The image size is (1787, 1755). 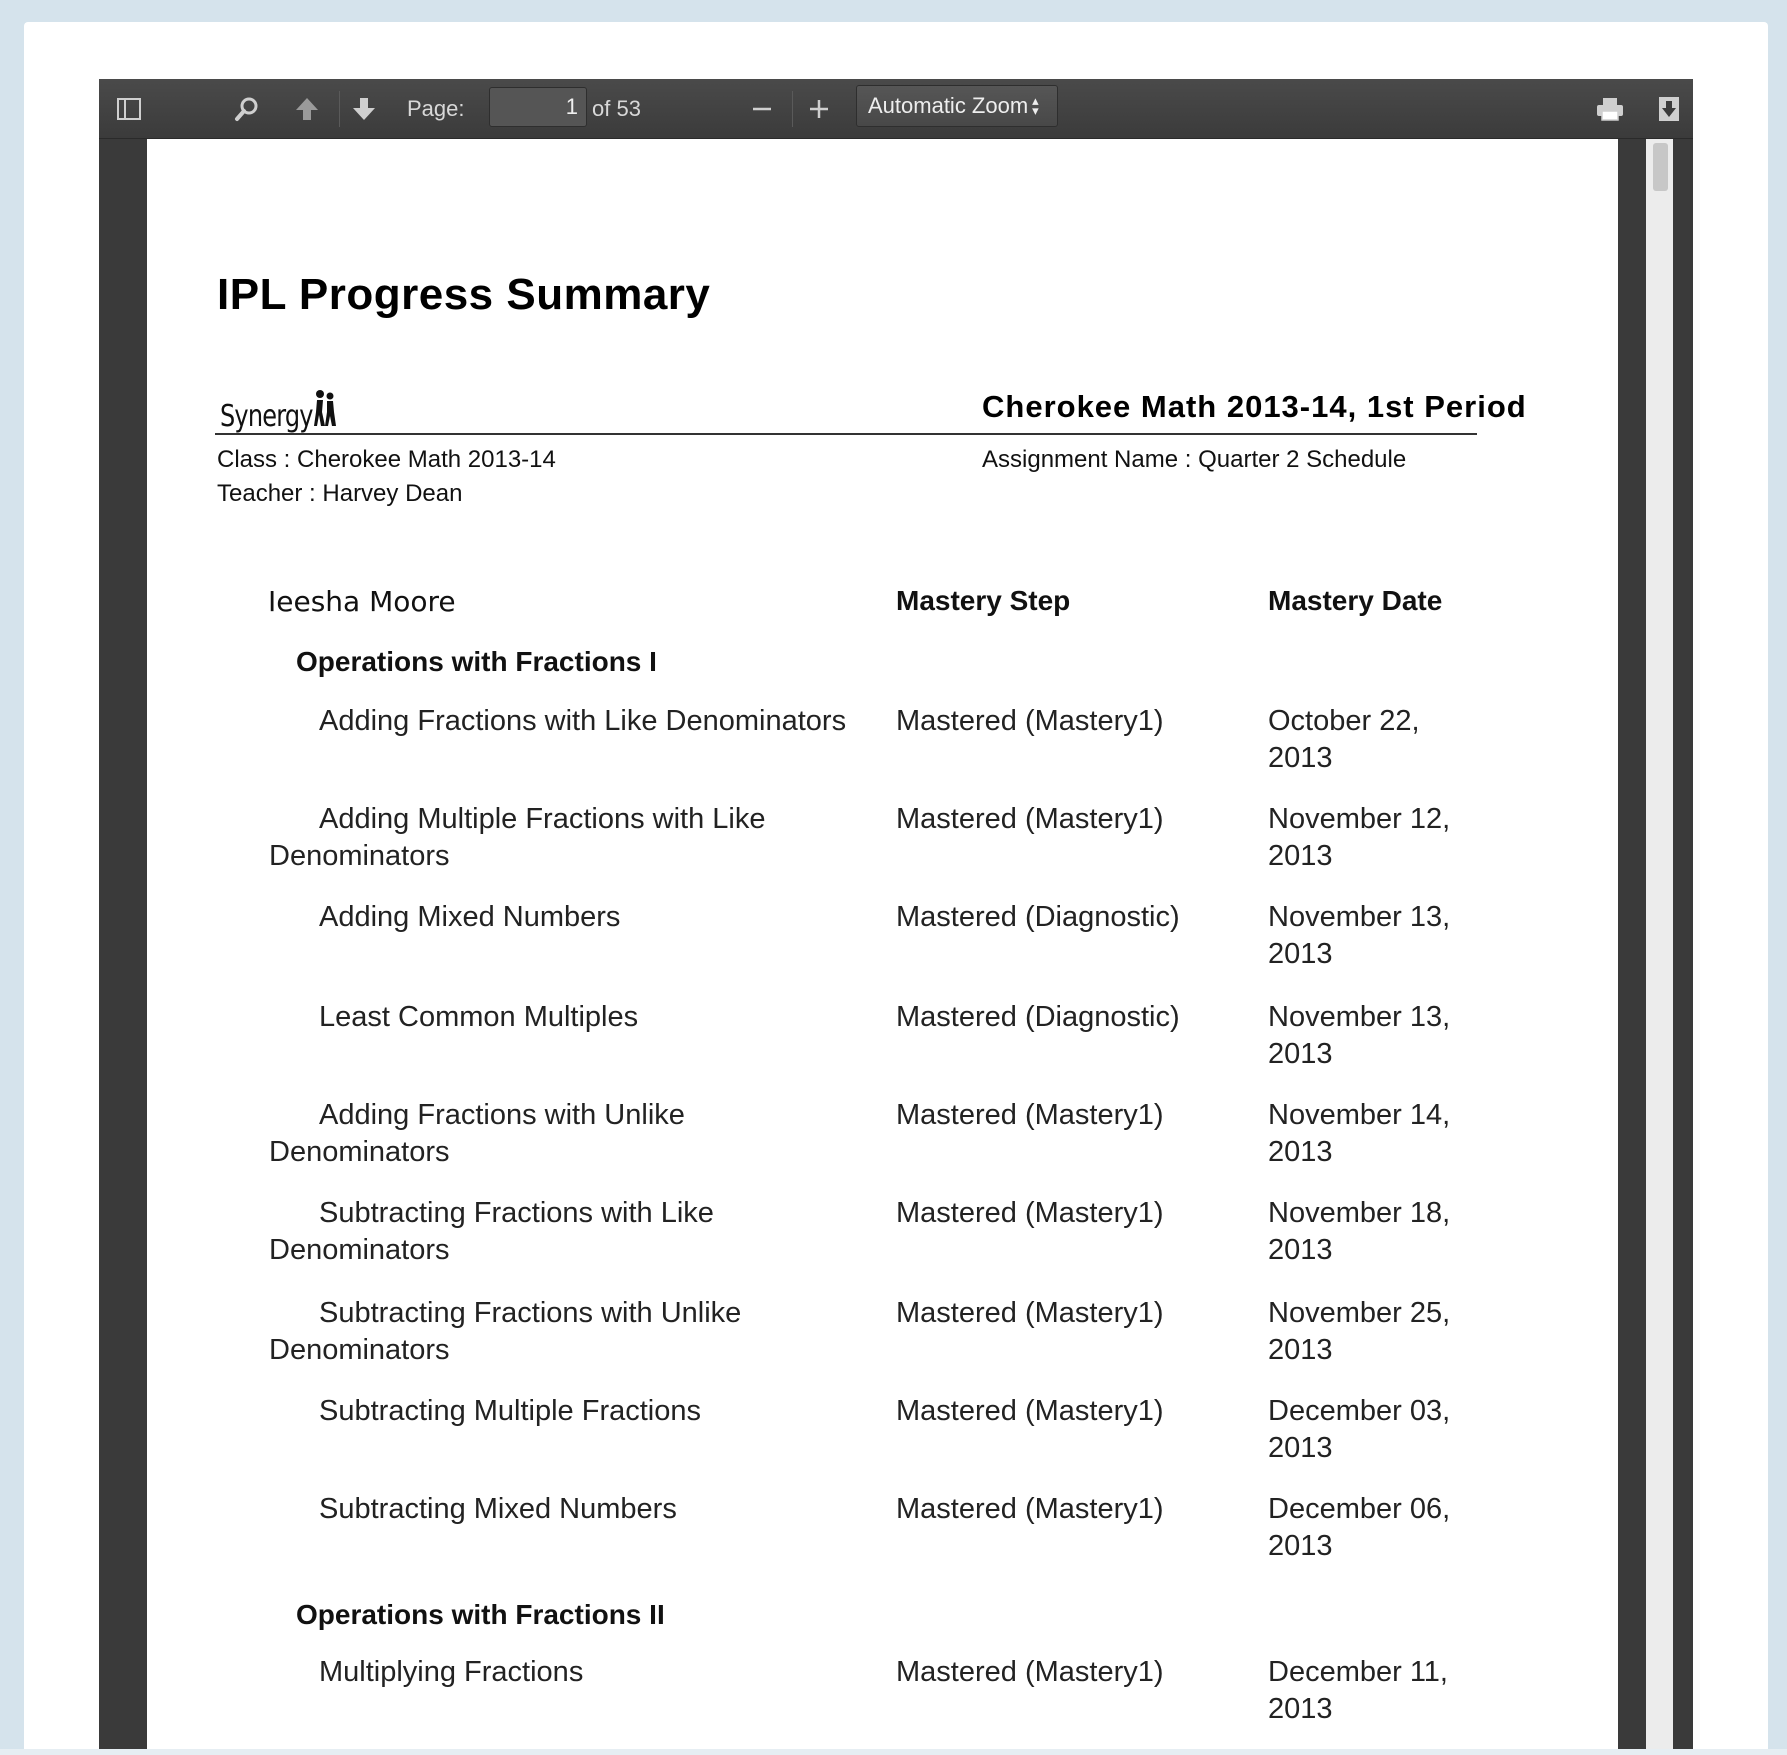 What do you see at coordinates (476, 661) in the screenshot?
I see `section-heading: Operations with Fractions I` at bounding box center [476, 661].